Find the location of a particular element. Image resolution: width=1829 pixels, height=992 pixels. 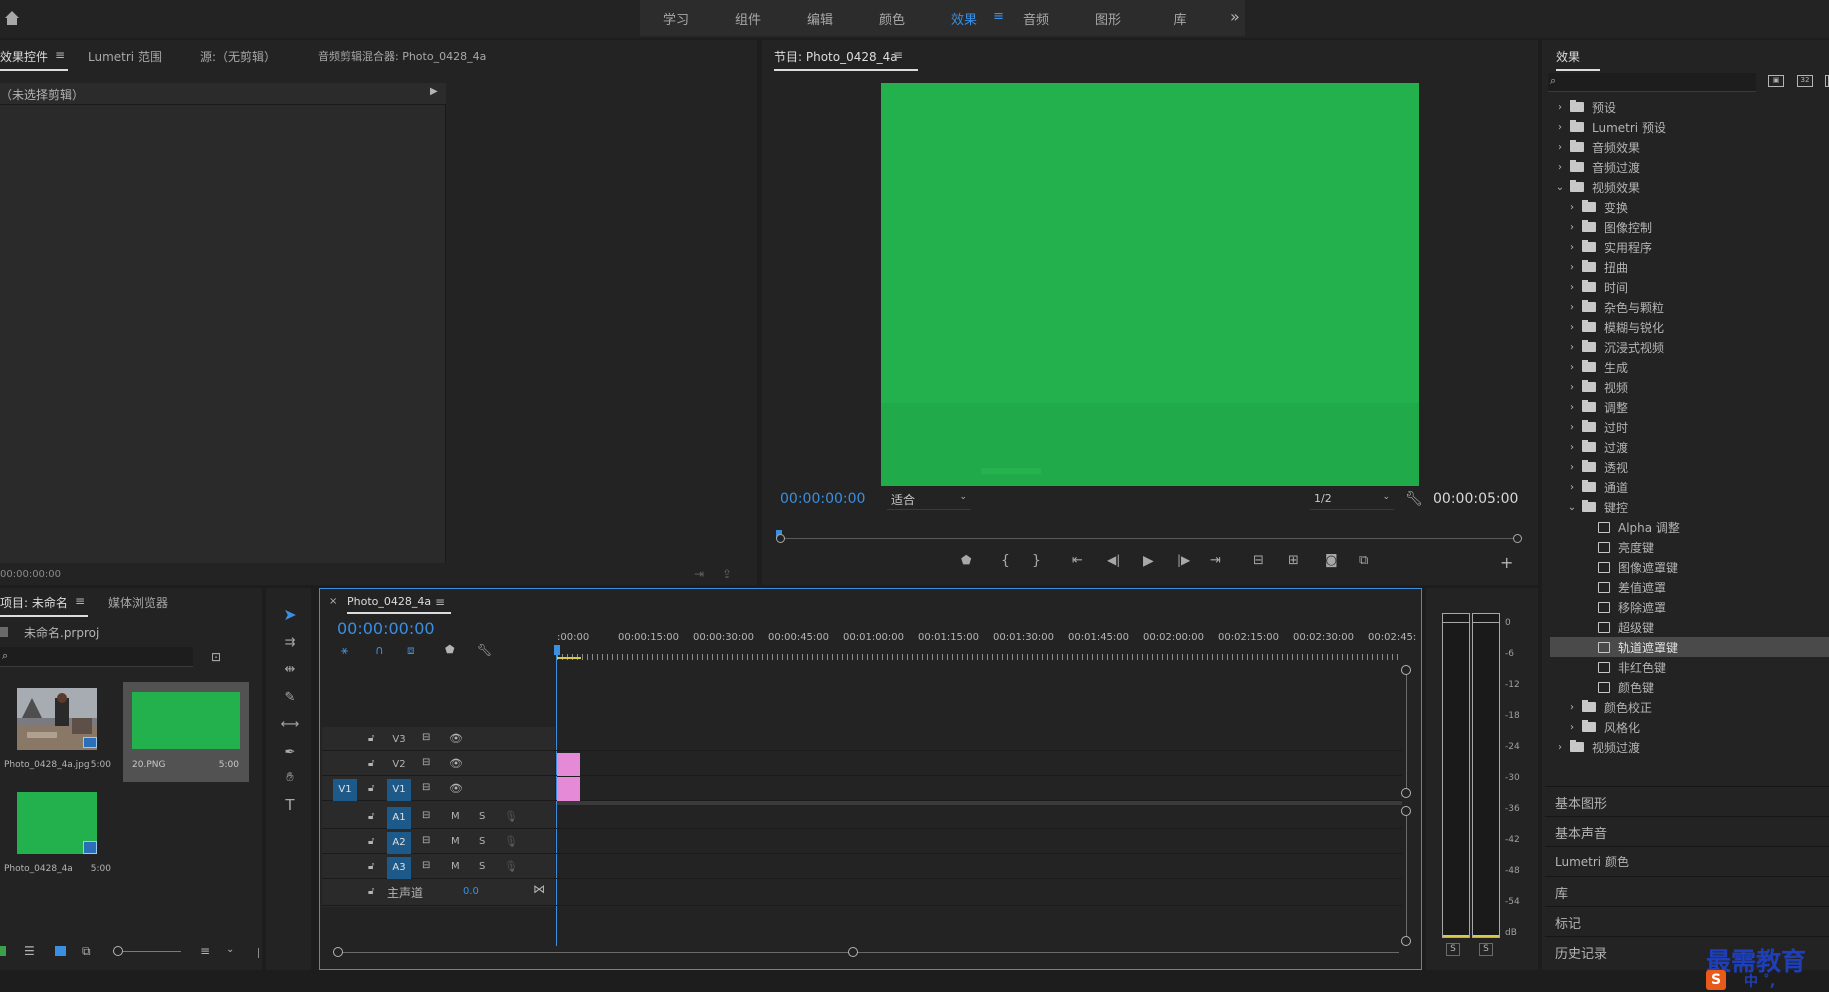

pen-tool-icon: ✒ is located at coordinates (290, 753).